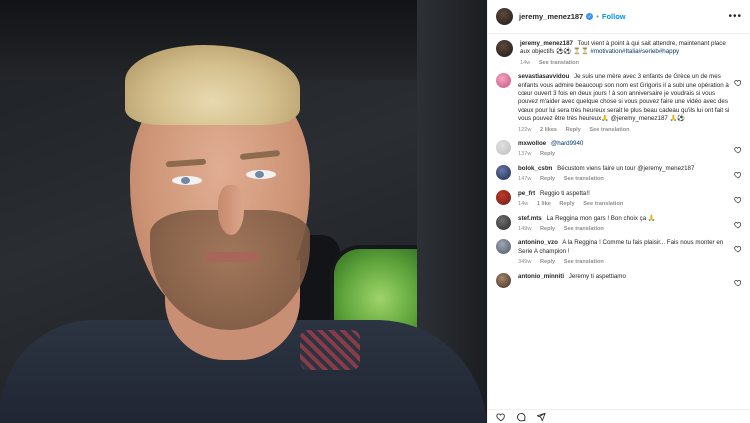  I want to click on comment-icon, so click(521, 417).